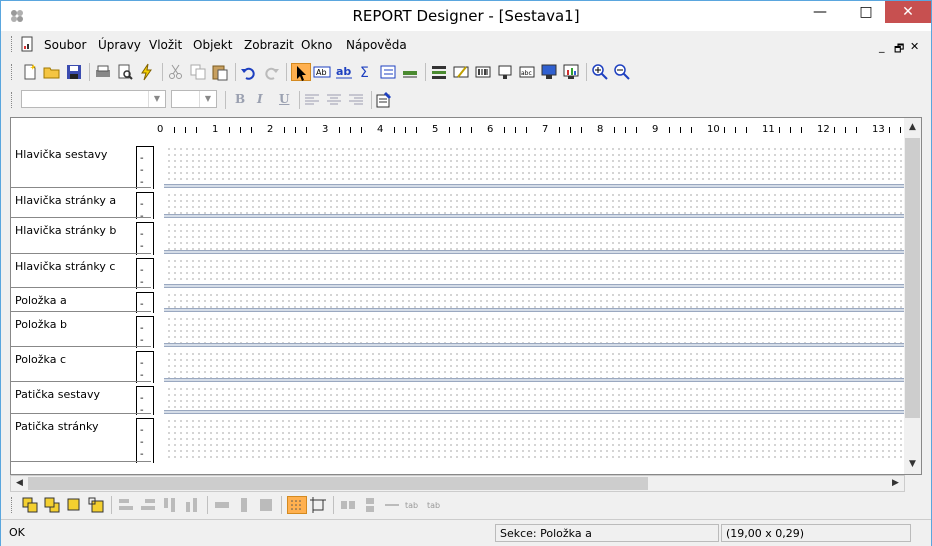 The image size is (932, 546). Describe the element at coordinates (199, 72) in the screenshot. I see `copy-icon` at that location.